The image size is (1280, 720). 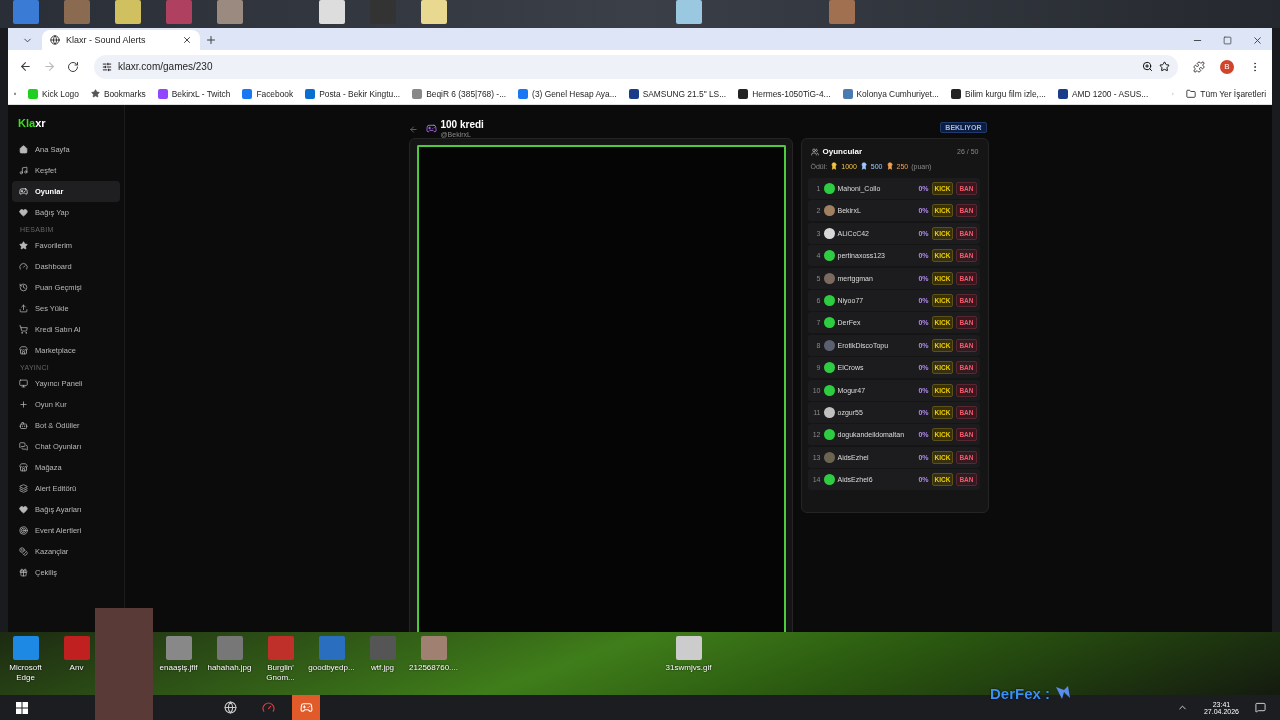 What do you see at coordinates (23, 488) in the screenshot?
I see `layers-icon` at bounding box center [23, 488].